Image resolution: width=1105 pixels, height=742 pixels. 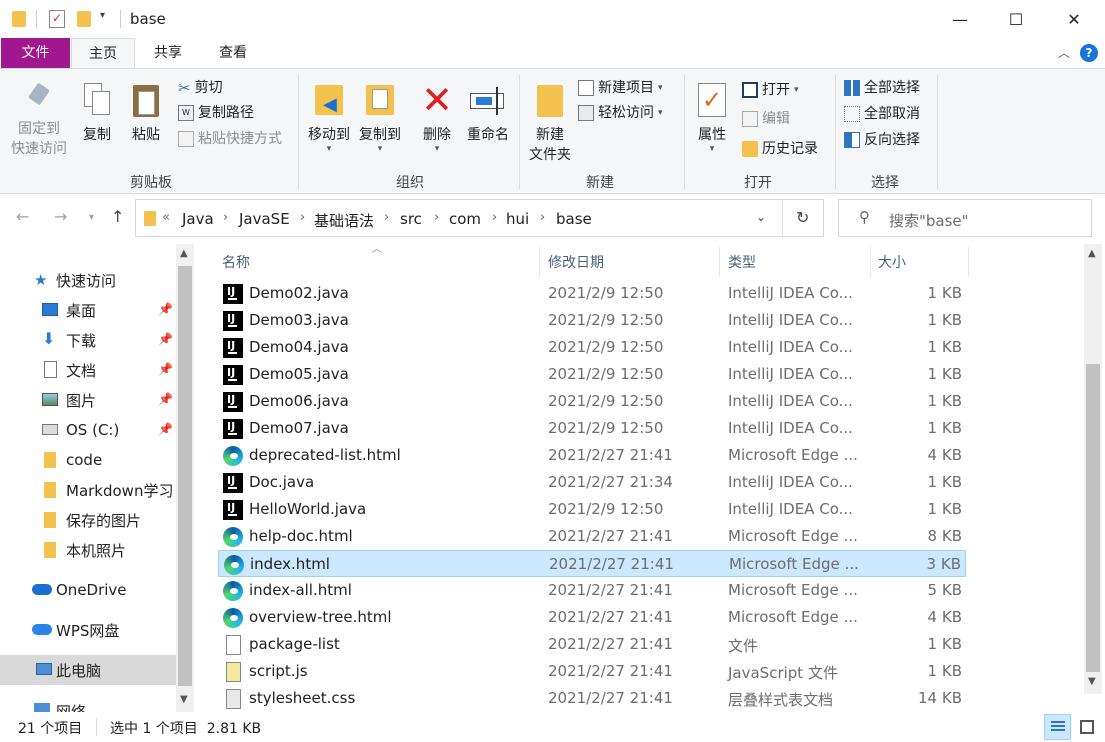 I want to click on close-button: ✕, so click(x=1074, y=19).